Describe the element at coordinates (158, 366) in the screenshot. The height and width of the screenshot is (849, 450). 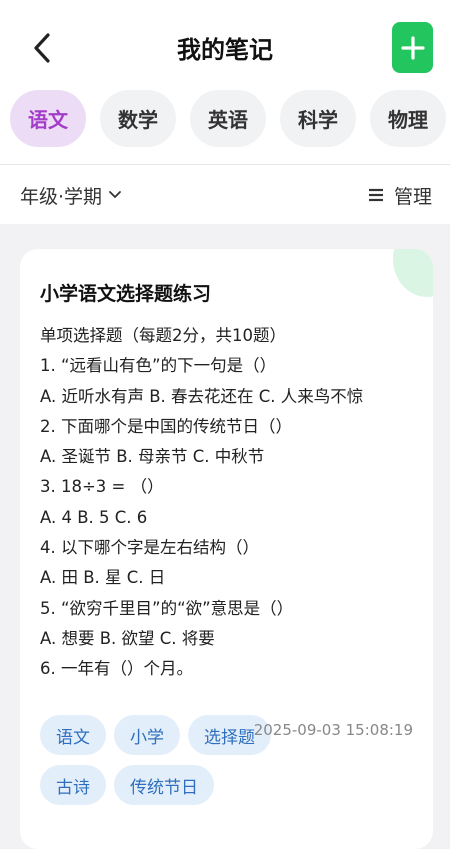
I see `note-line: 1. “远看山有色”的下一句是（）` at that location.